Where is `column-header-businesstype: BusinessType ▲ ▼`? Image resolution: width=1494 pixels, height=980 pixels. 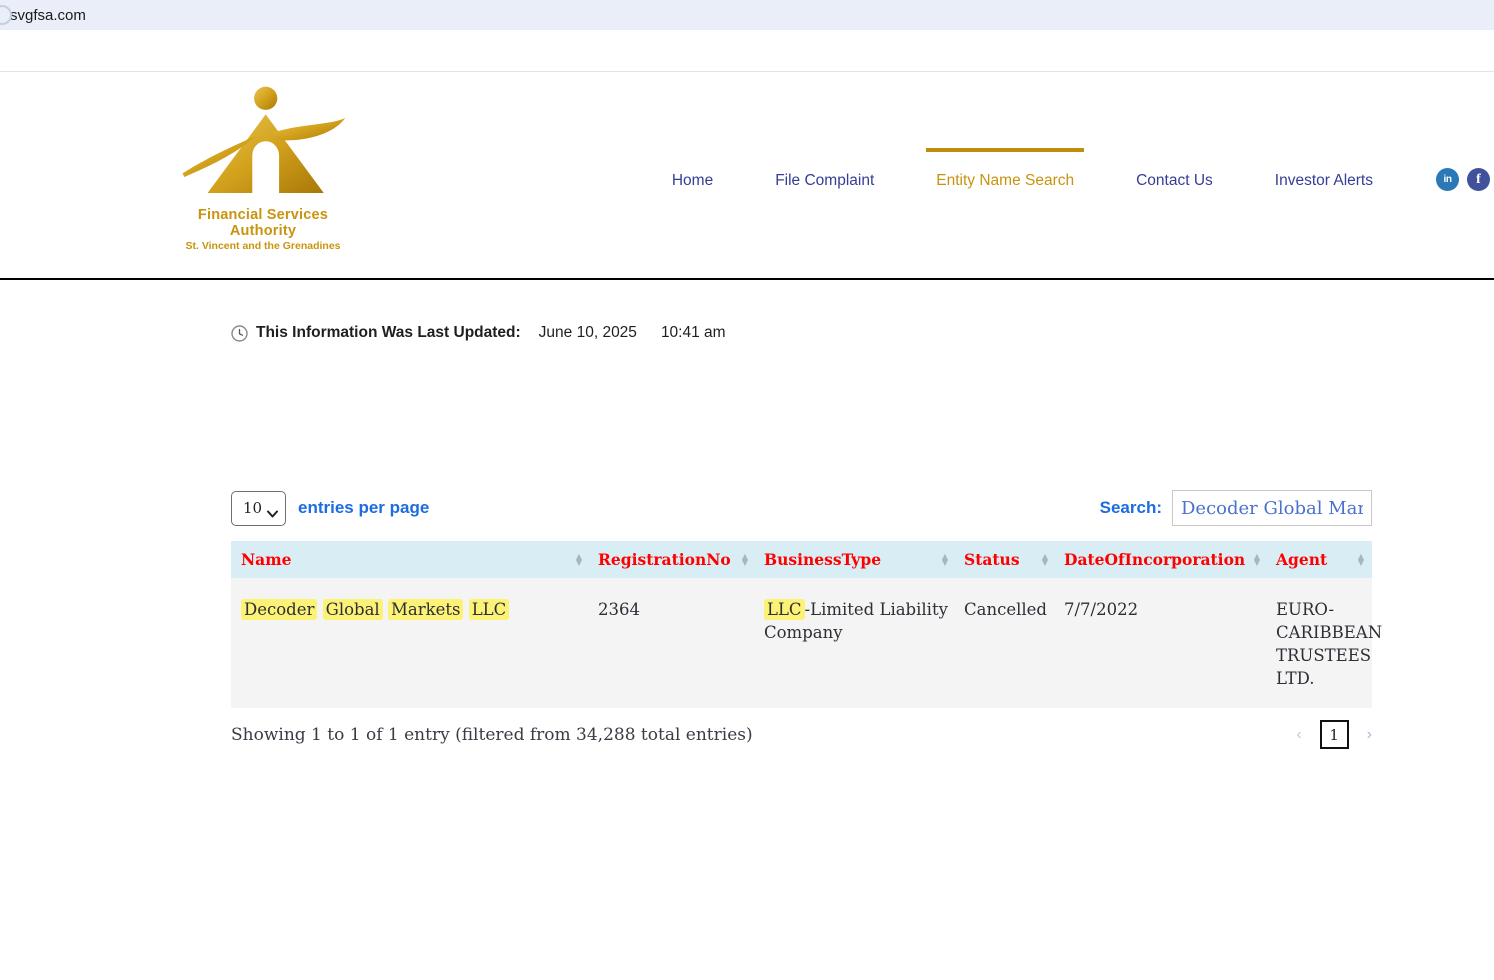 column-header-businesstype: BusinessType ▲ ▼ is located at coordinates (856, 559).